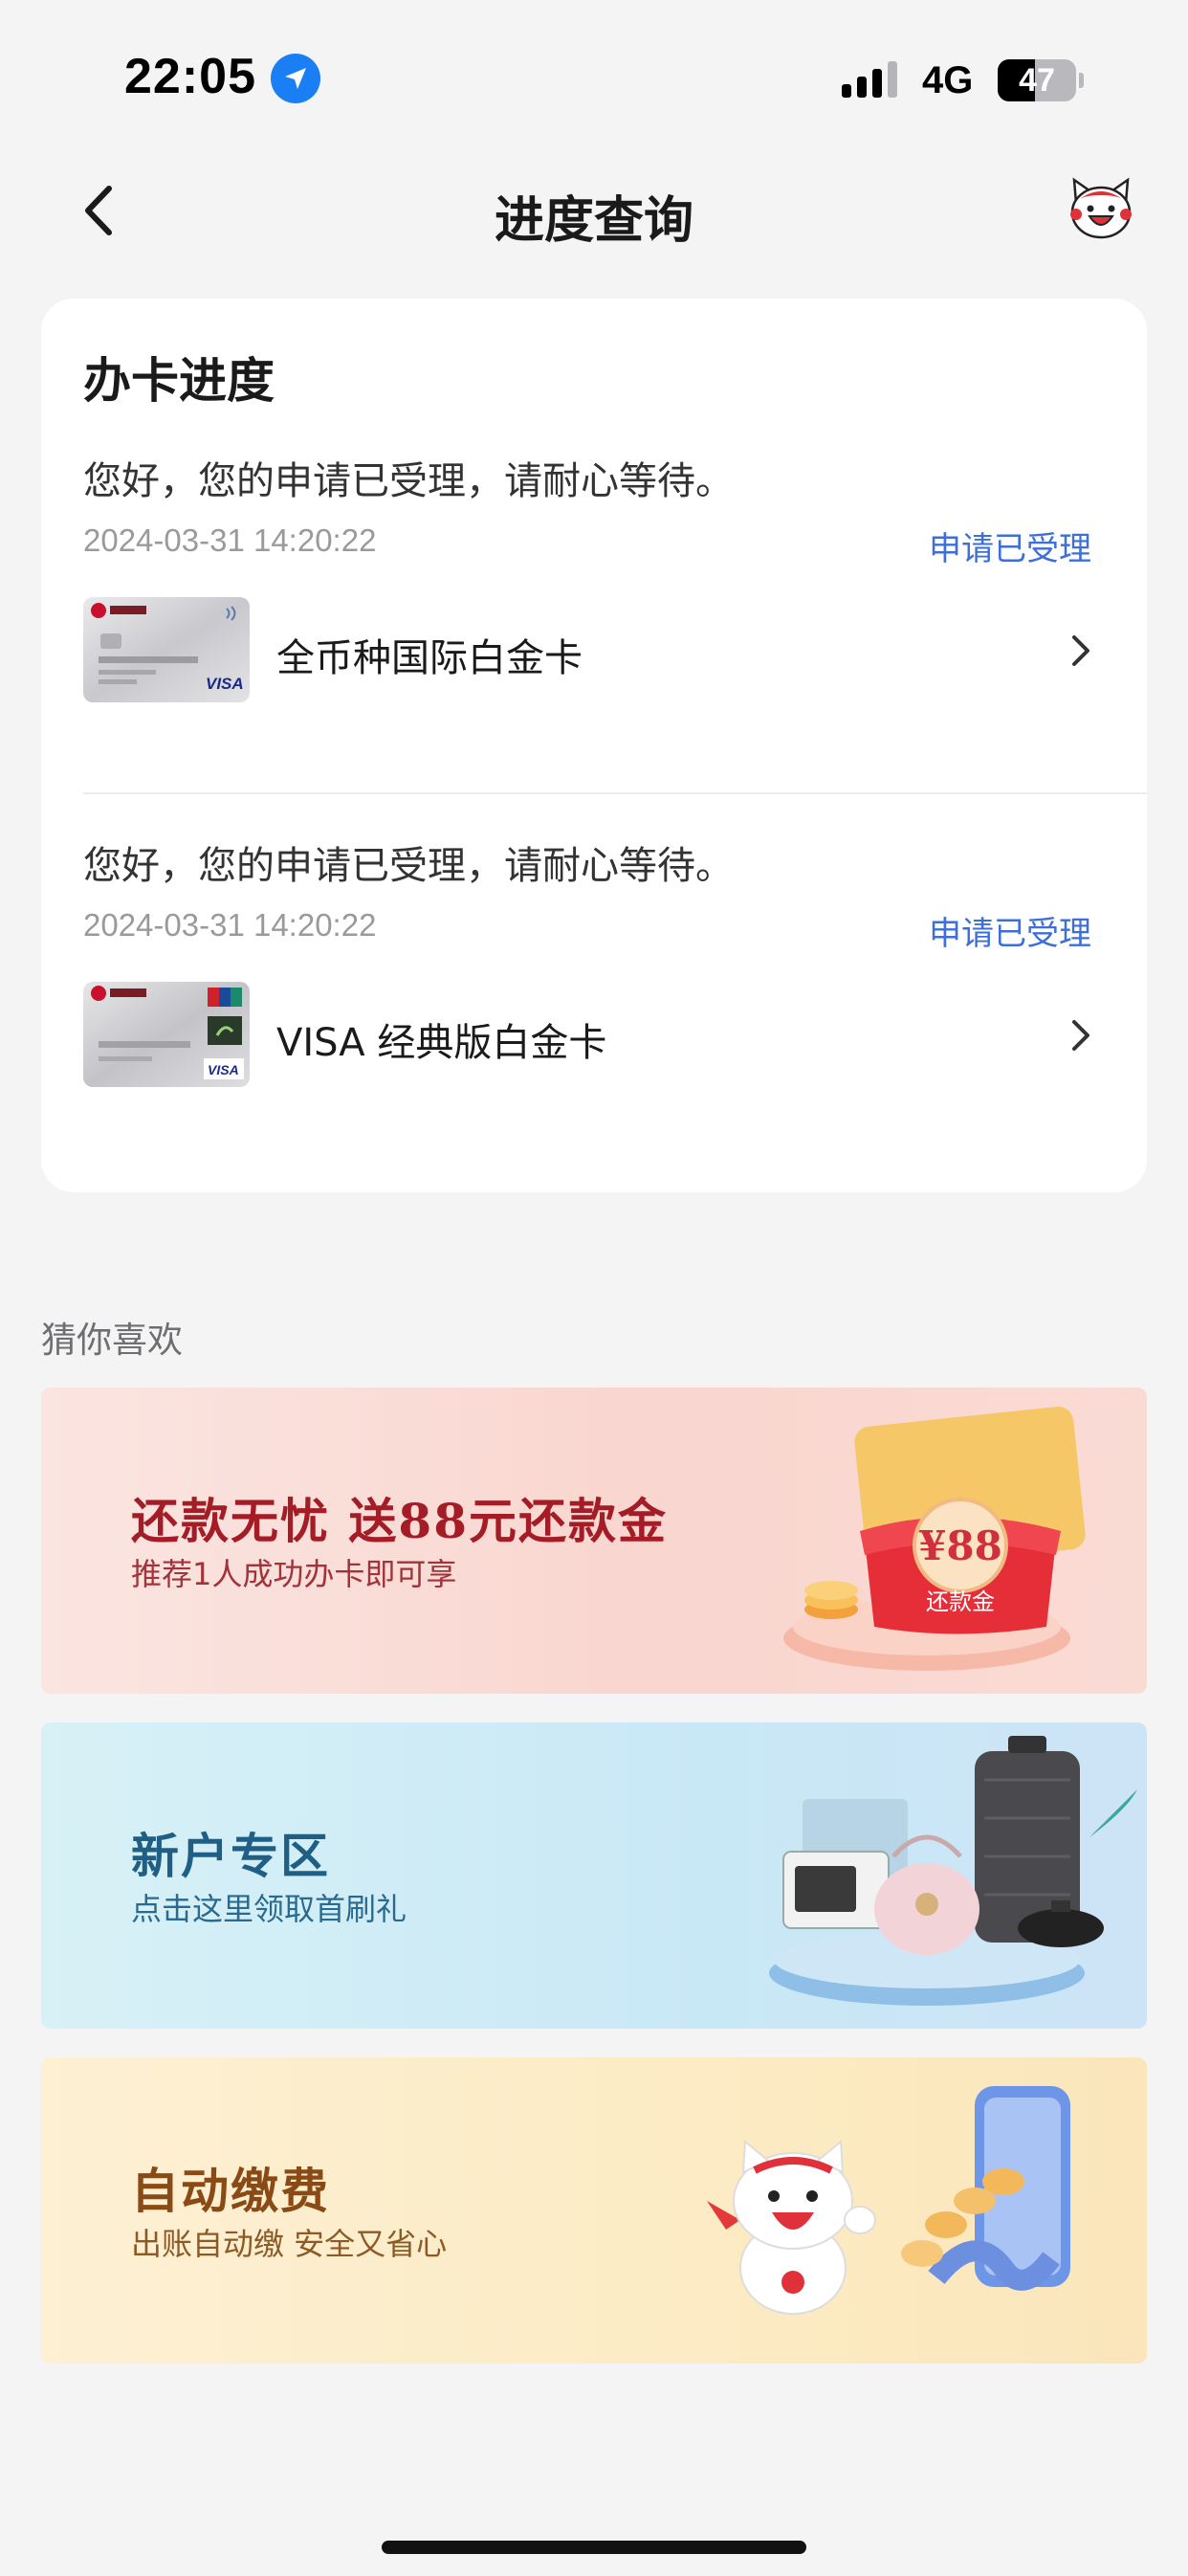  What do you see at coordinates (289, 2244) in the screenshot?
I see `banner-subtitle: 出账自动缴 安全又省心` at bounding box center [289, 2244].